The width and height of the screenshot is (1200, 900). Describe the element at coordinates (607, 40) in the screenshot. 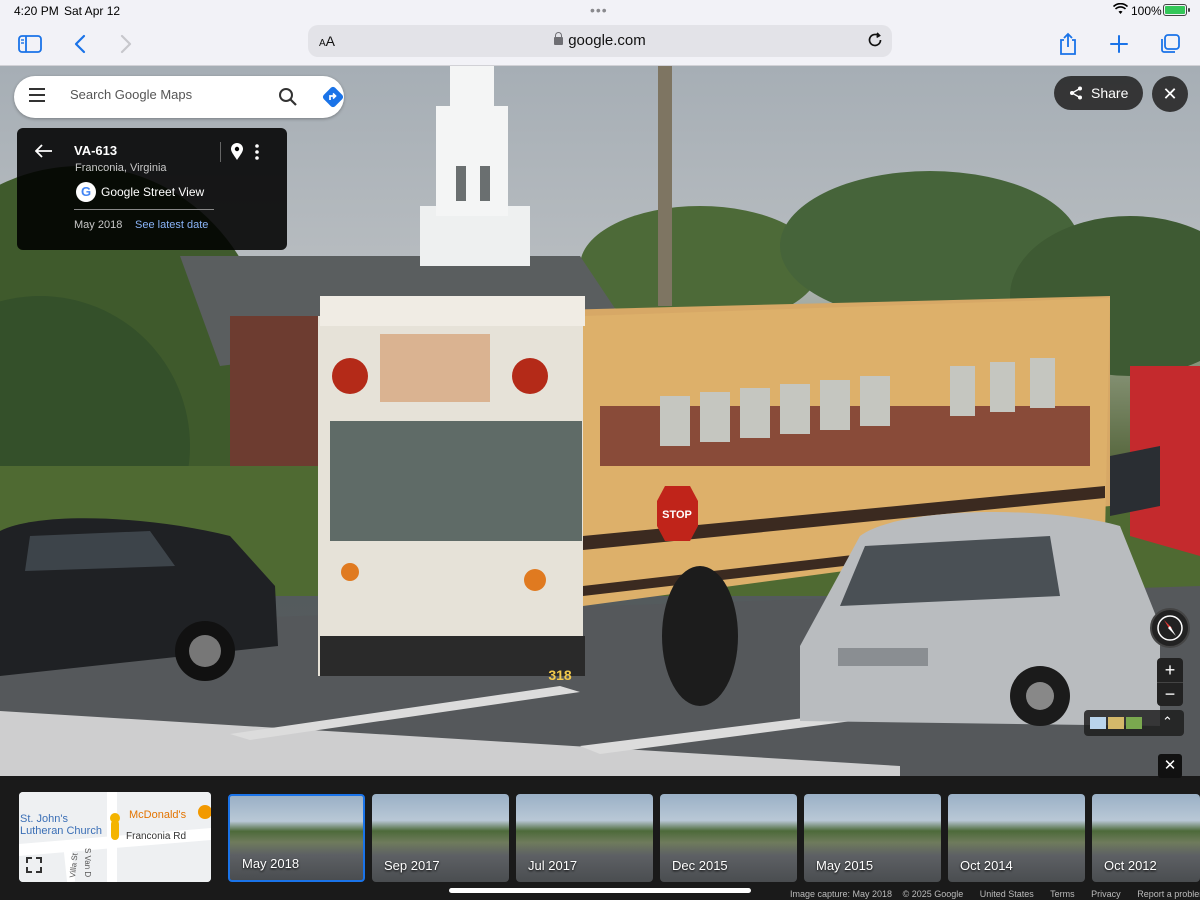

I see `url-label: google.com` at that location.